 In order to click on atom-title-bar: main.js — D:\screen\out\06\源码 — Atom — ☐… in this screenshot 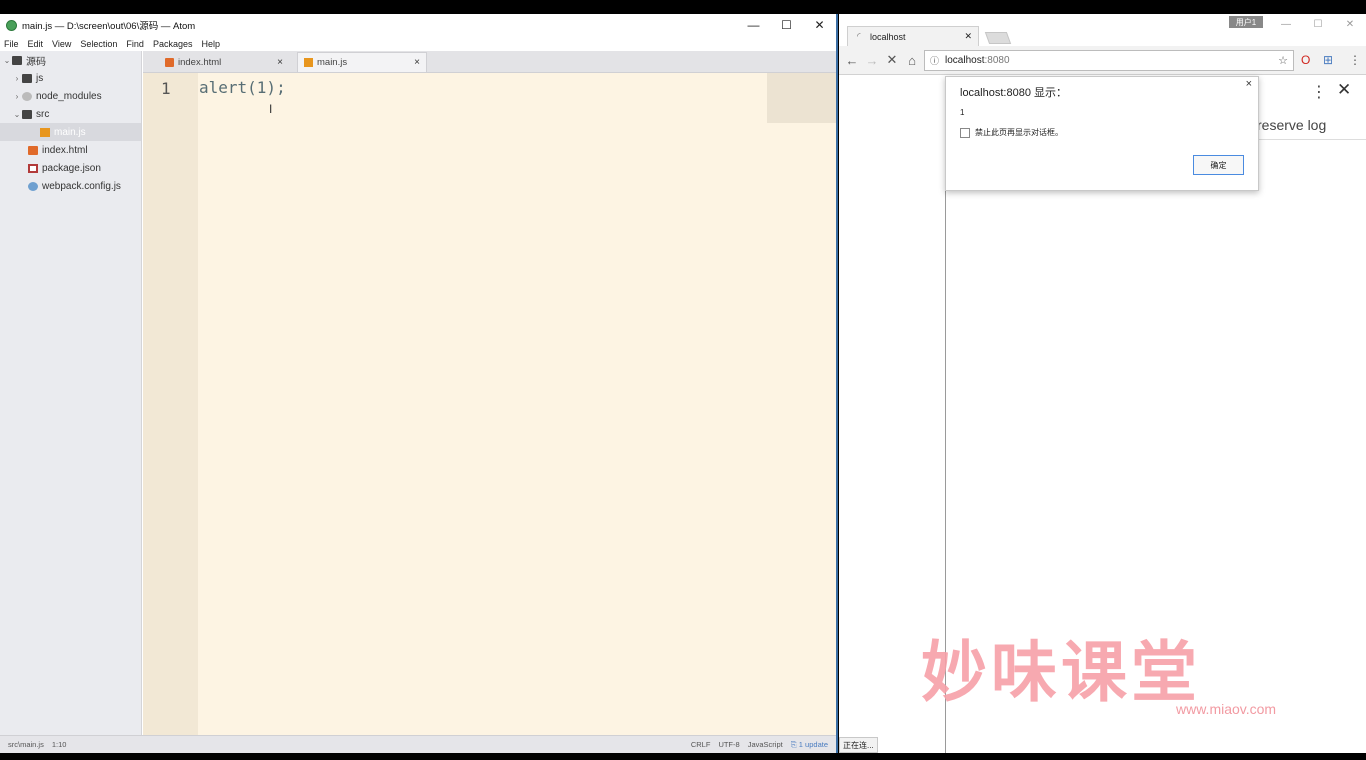, I will do `click(418, 25)`.